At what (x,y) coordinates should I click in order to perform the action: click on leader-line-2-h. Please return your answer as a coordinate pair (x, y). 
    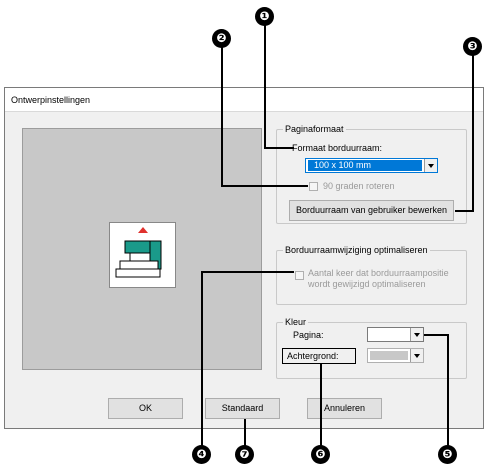
    Looking at the image, I should click on (264, 186).